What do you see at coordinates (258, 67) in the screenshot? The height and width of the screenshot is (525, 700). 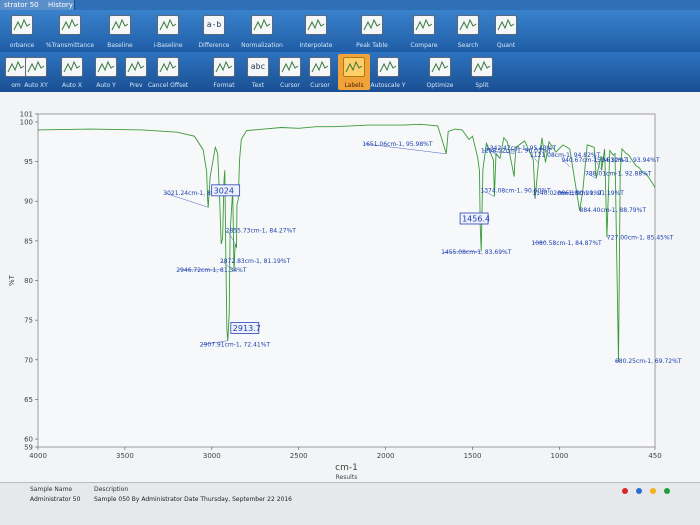 I see `text-icon: abc` at bounding box center [258, 67].